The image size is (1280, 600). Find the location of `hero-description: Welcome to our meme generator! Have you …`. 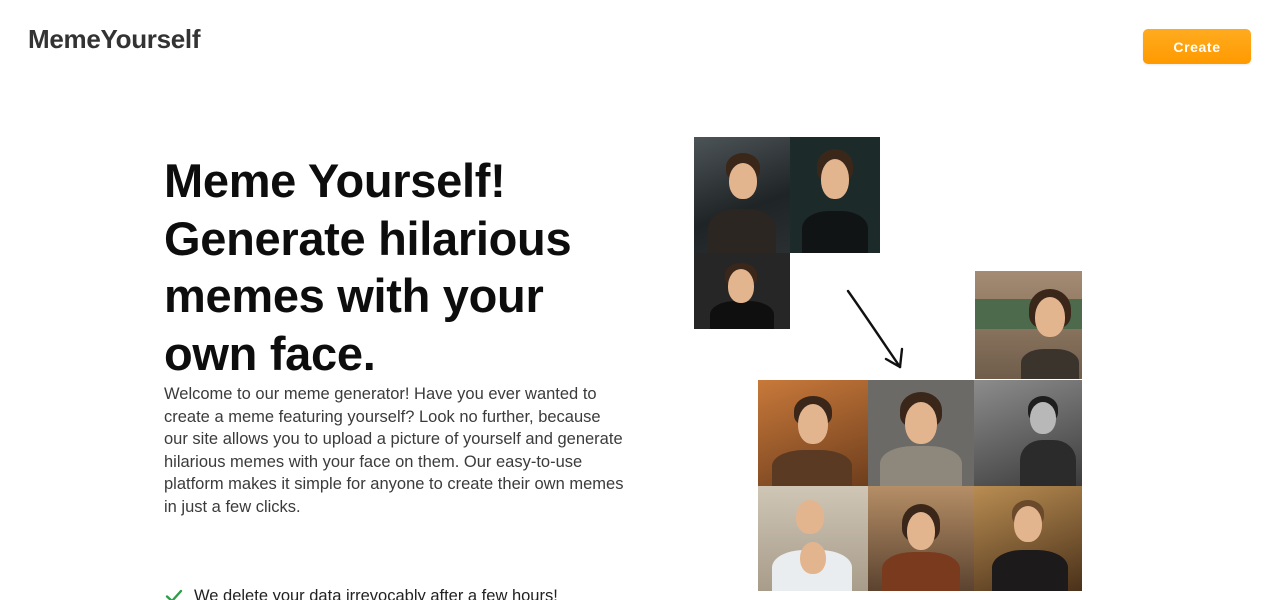

hero-description: Welcome to our meme generator! Have you … is located at coordinates (394, 450).